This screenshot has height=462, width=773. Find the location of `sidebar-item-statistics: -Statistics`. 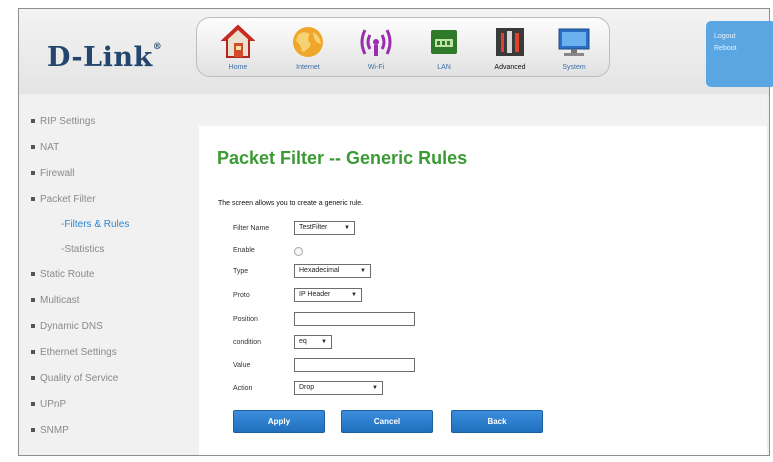

sidebar-item-statistics: -Statistics is located at coordinates (82, 249).